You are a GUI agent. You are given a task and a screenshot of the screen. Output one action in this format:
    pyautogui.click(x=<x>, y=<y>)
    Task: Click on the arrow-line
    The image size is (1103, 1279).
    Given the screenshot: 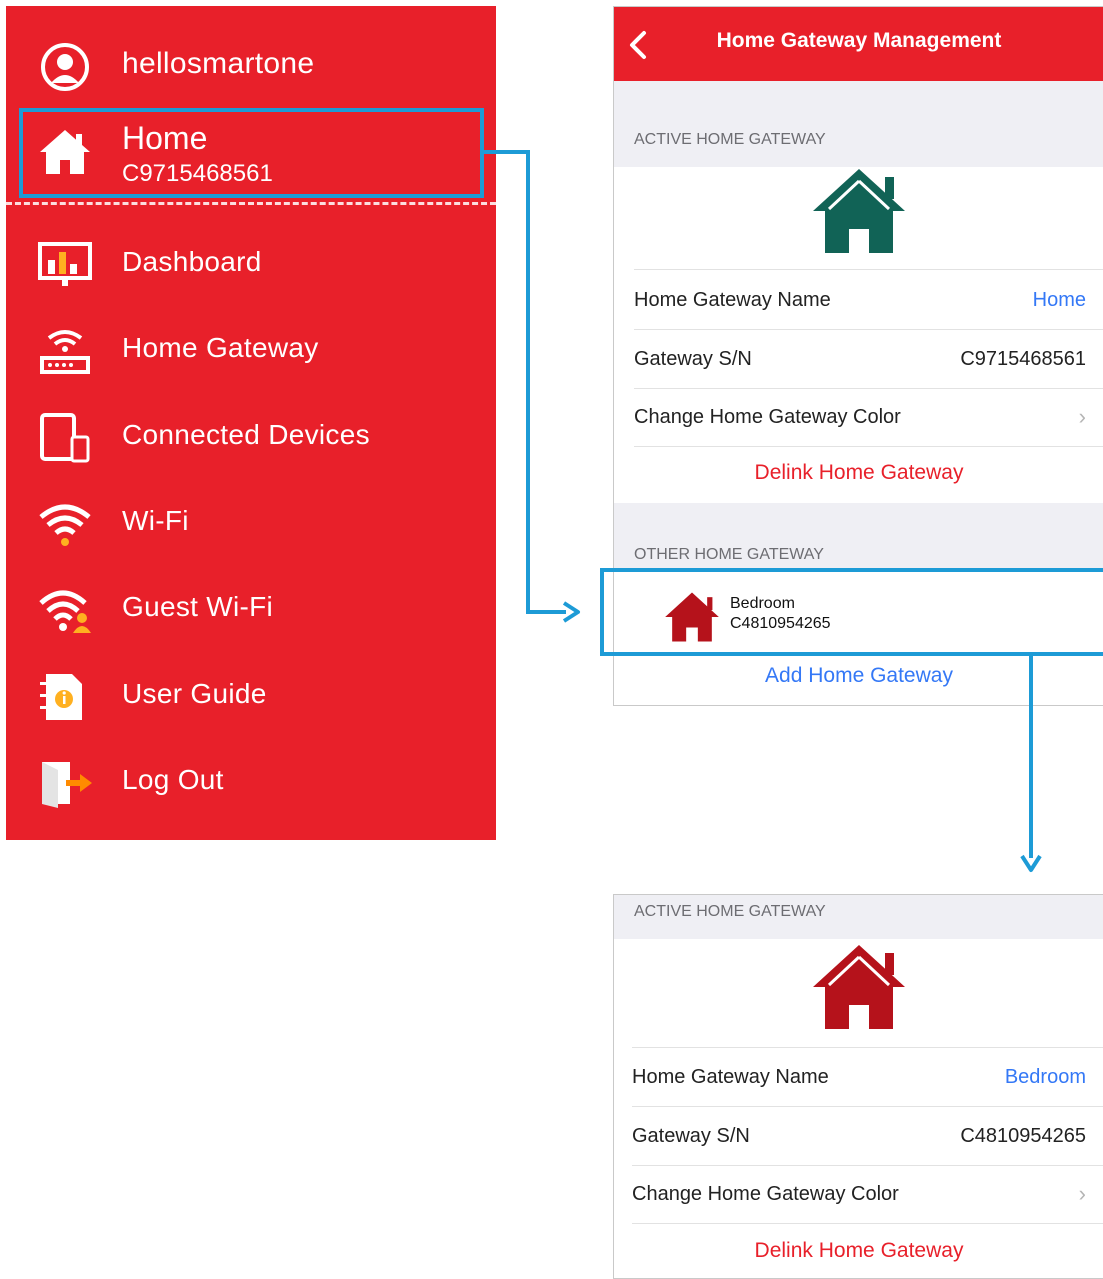 What is the action you would take?
    pyautogui.click(x=525, y=382)
    